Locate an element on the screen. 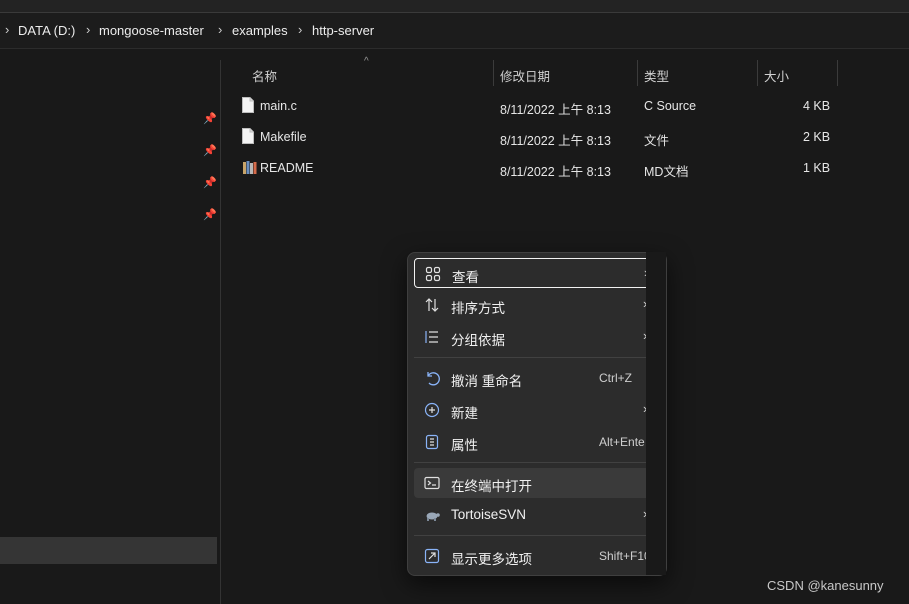 This screenshot has height=604, width=909. menu-item-open-in-terminal: 在终端中打开 is located at coordinates (537, 483).